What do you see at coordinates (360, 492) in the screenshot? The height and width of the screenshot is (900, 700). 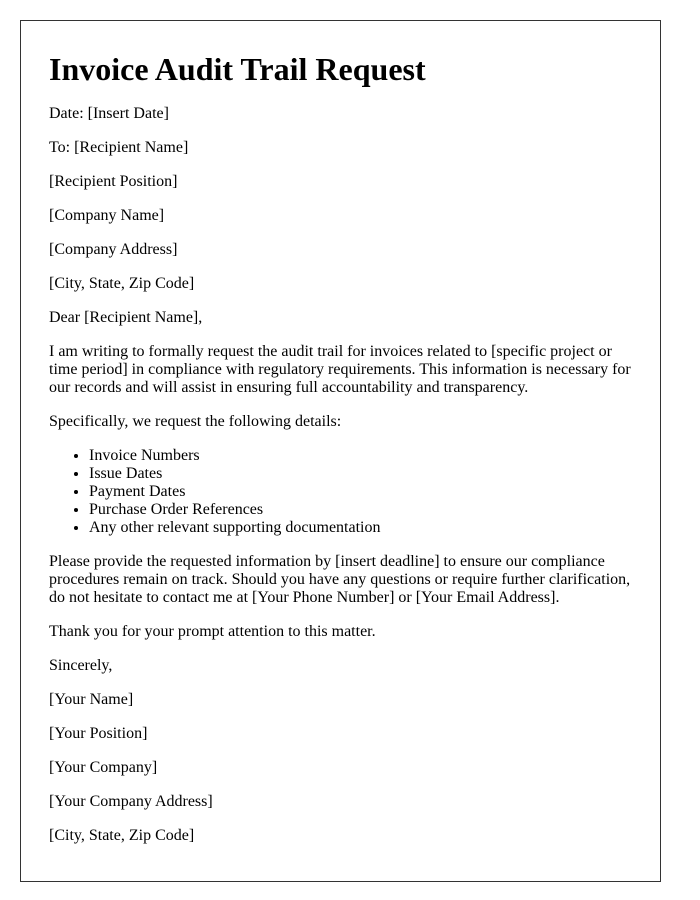 I see `list-item: Payment Dates` at bounding box center [360, 492].